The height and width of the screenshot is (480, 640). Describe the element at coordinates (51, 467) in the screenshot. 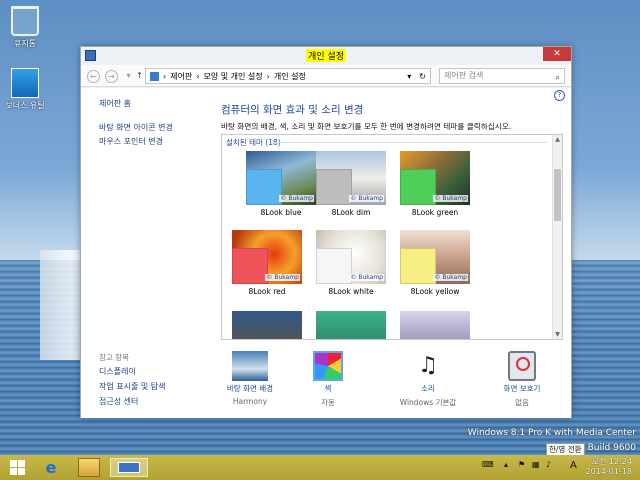

I see `internet-explorer-icon: e` at that location.